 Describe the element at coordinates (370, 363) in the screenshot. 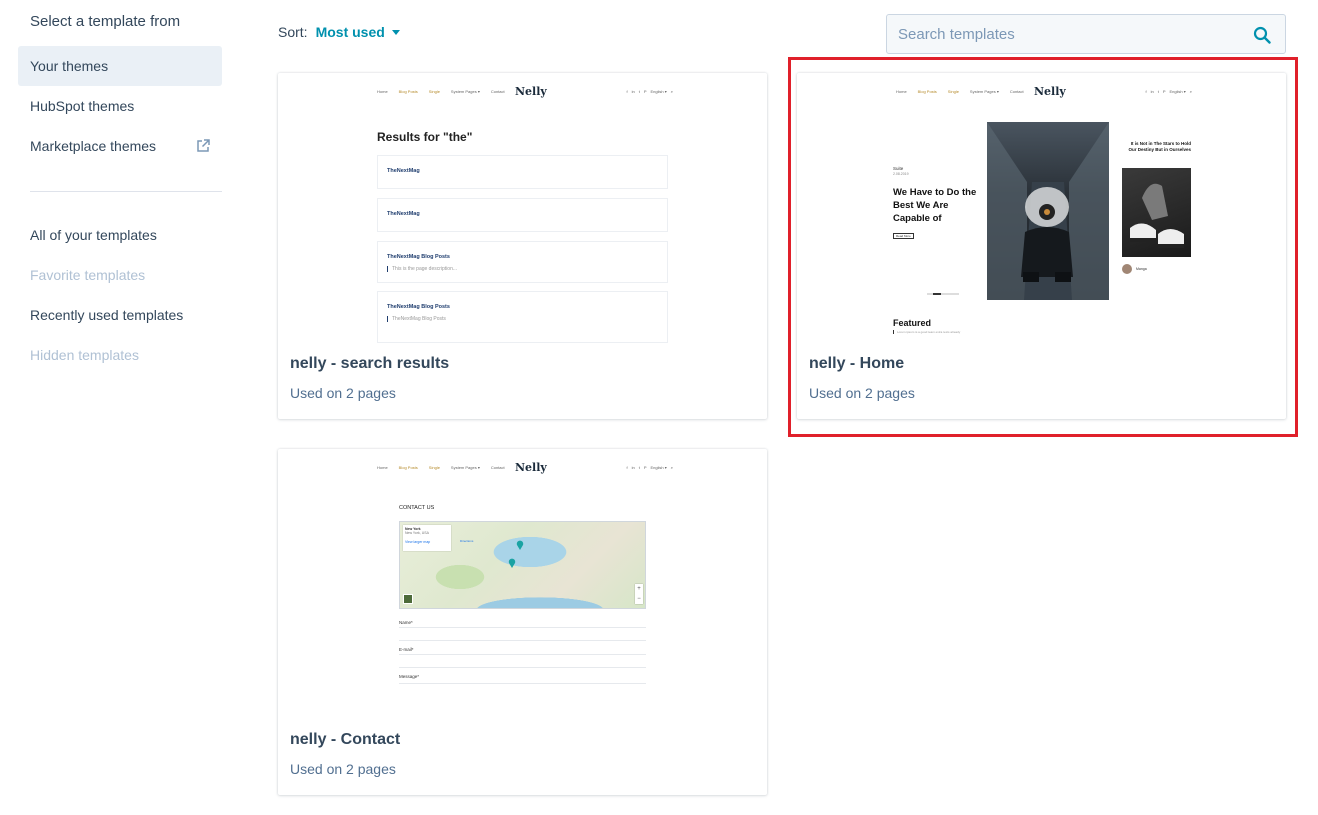

I see `template-title: nelly - search results` at that location.